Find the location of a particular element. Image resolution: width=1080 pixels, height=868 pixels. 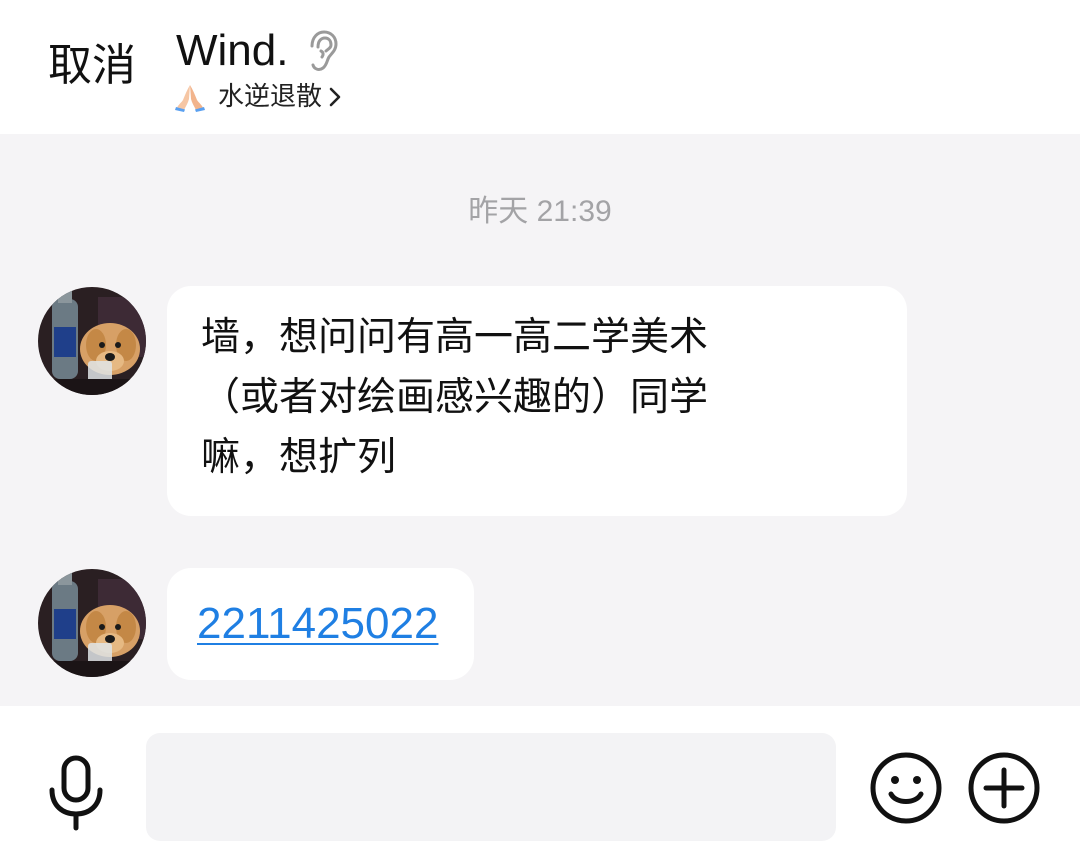

message-text: 墙，想问问有高一高二学美术 （或者对绘画感兴趣的）同学 嘛，想扩列 is located at coordinates (455, 397).